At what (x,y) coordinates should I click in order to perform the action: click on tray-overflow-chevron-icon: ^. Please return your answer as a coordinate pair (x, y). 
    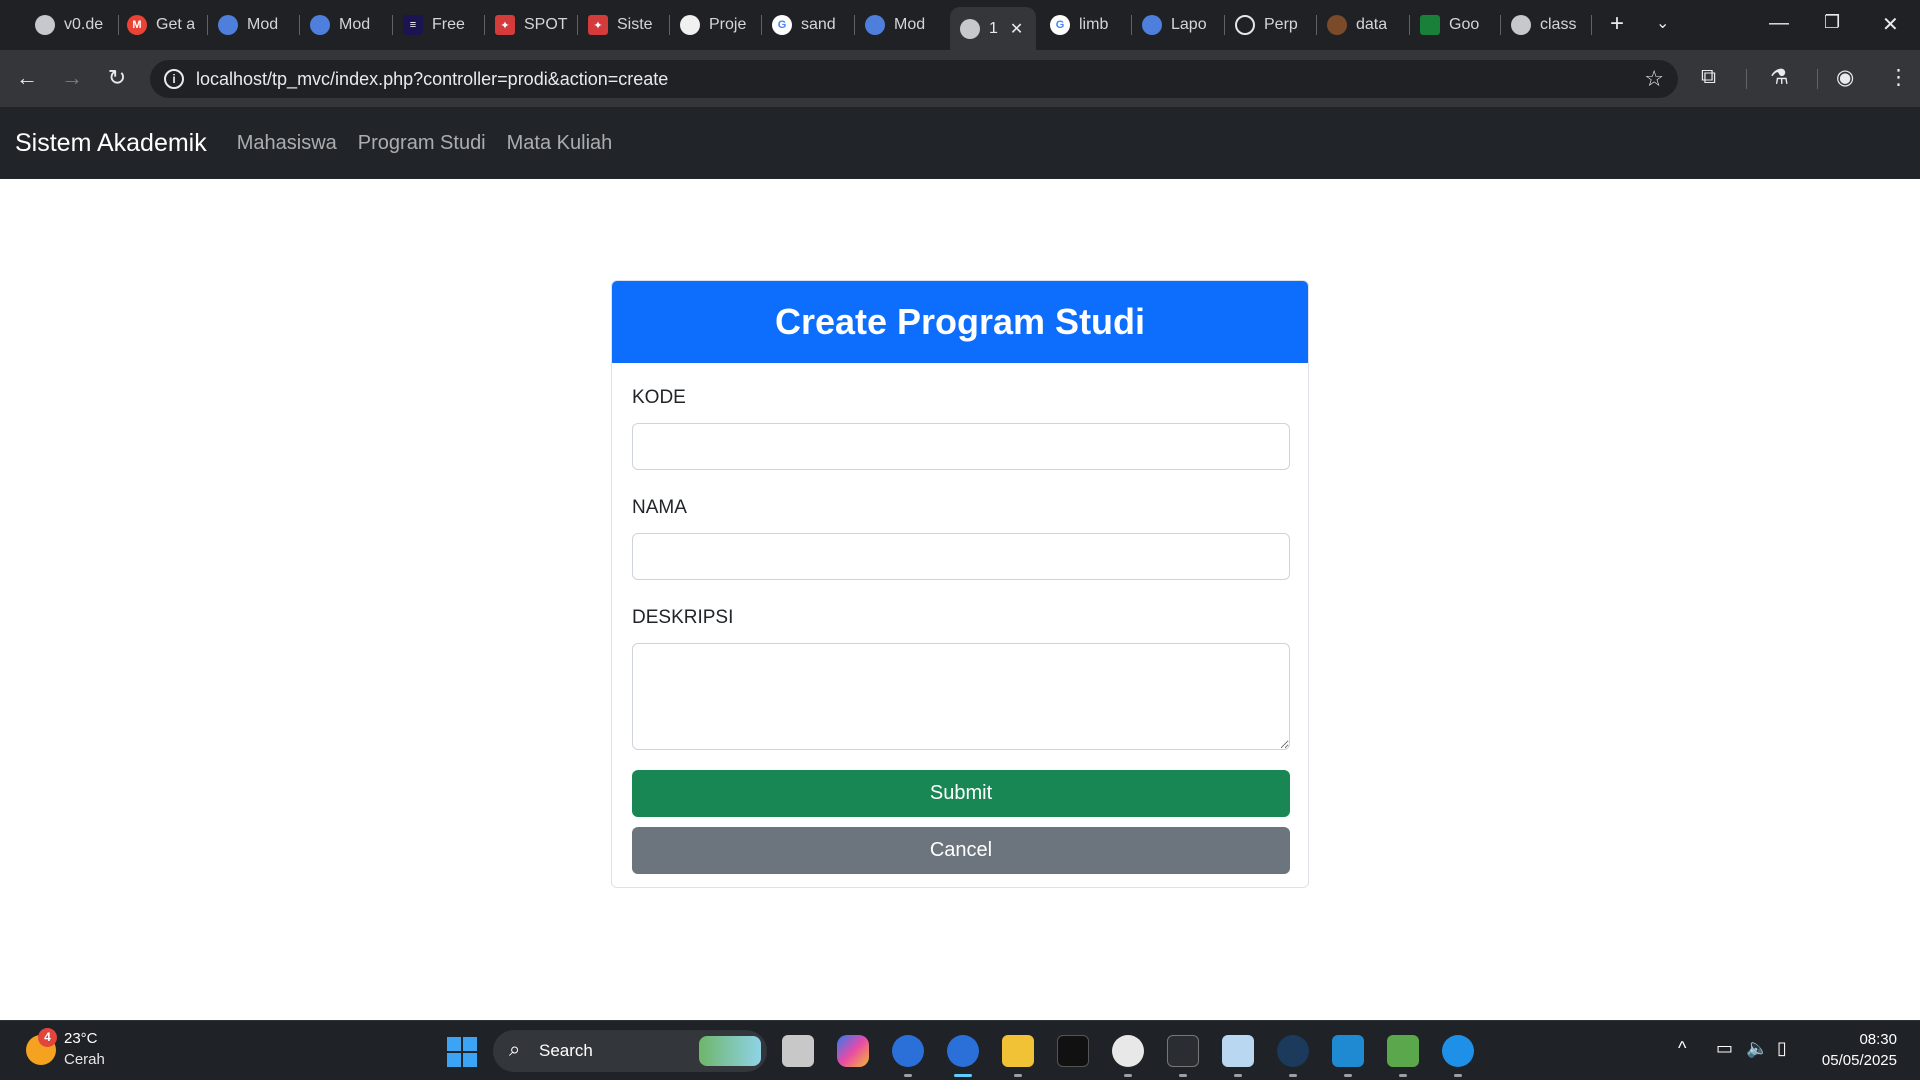
    Looking at the image, I should click on (1682, 1048).